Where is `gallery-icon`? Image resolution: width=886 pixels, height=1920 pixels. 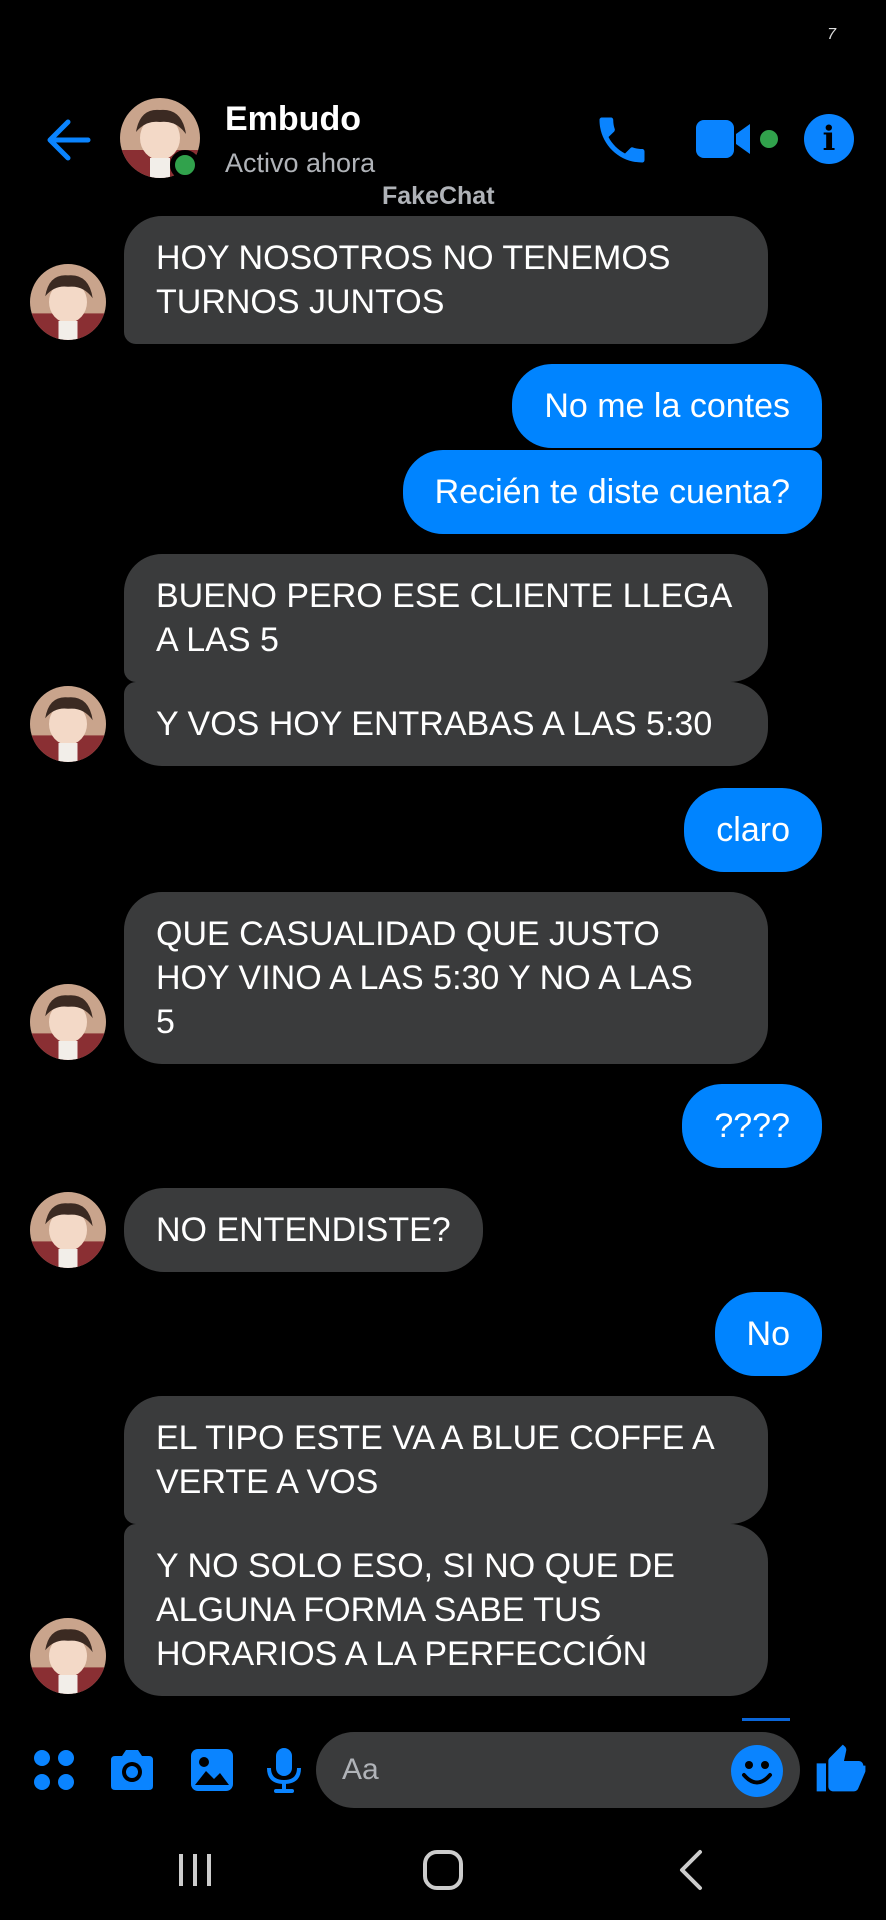 gallery-icon is located at coordinates (212, 1770).